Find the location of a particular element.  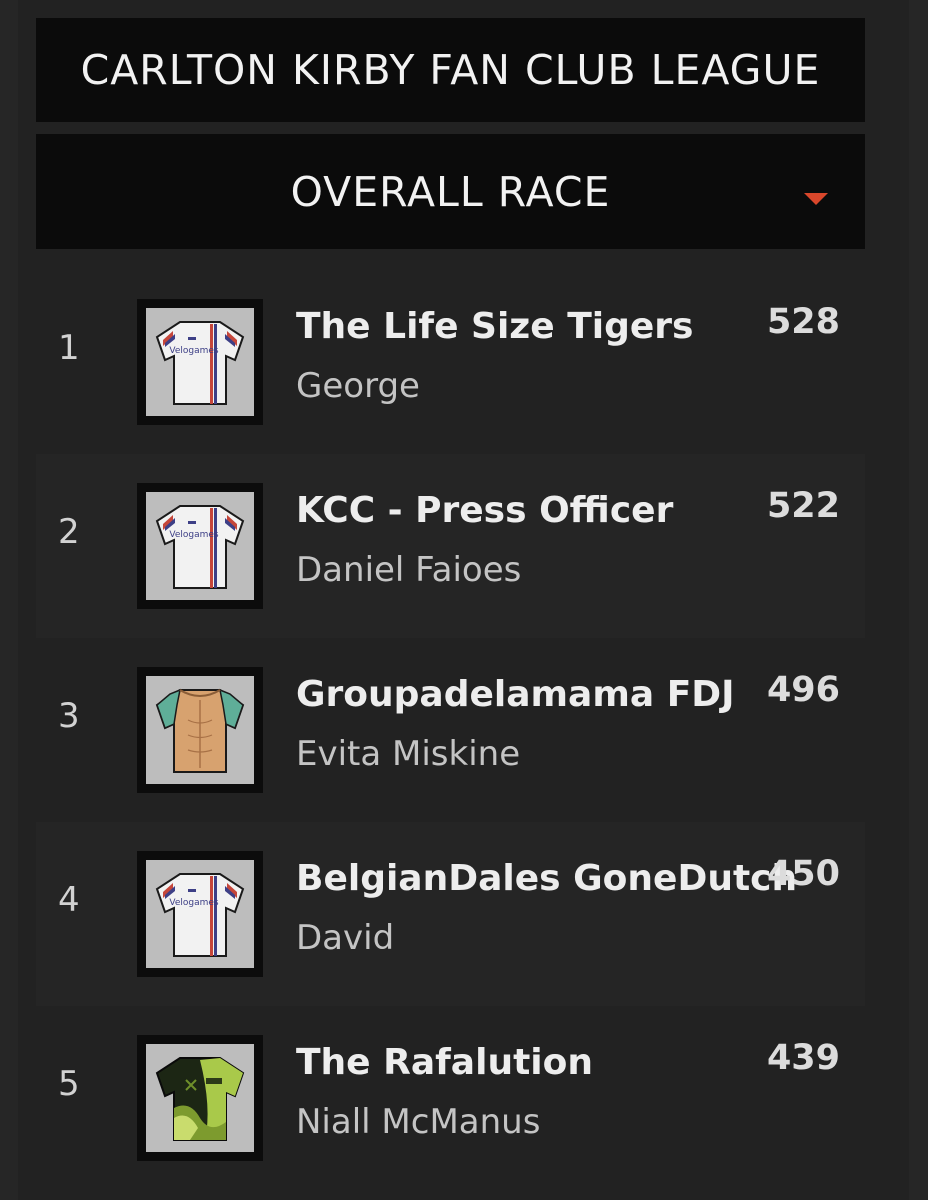

torso-jersey-icon is located at coordinates (200, 730).